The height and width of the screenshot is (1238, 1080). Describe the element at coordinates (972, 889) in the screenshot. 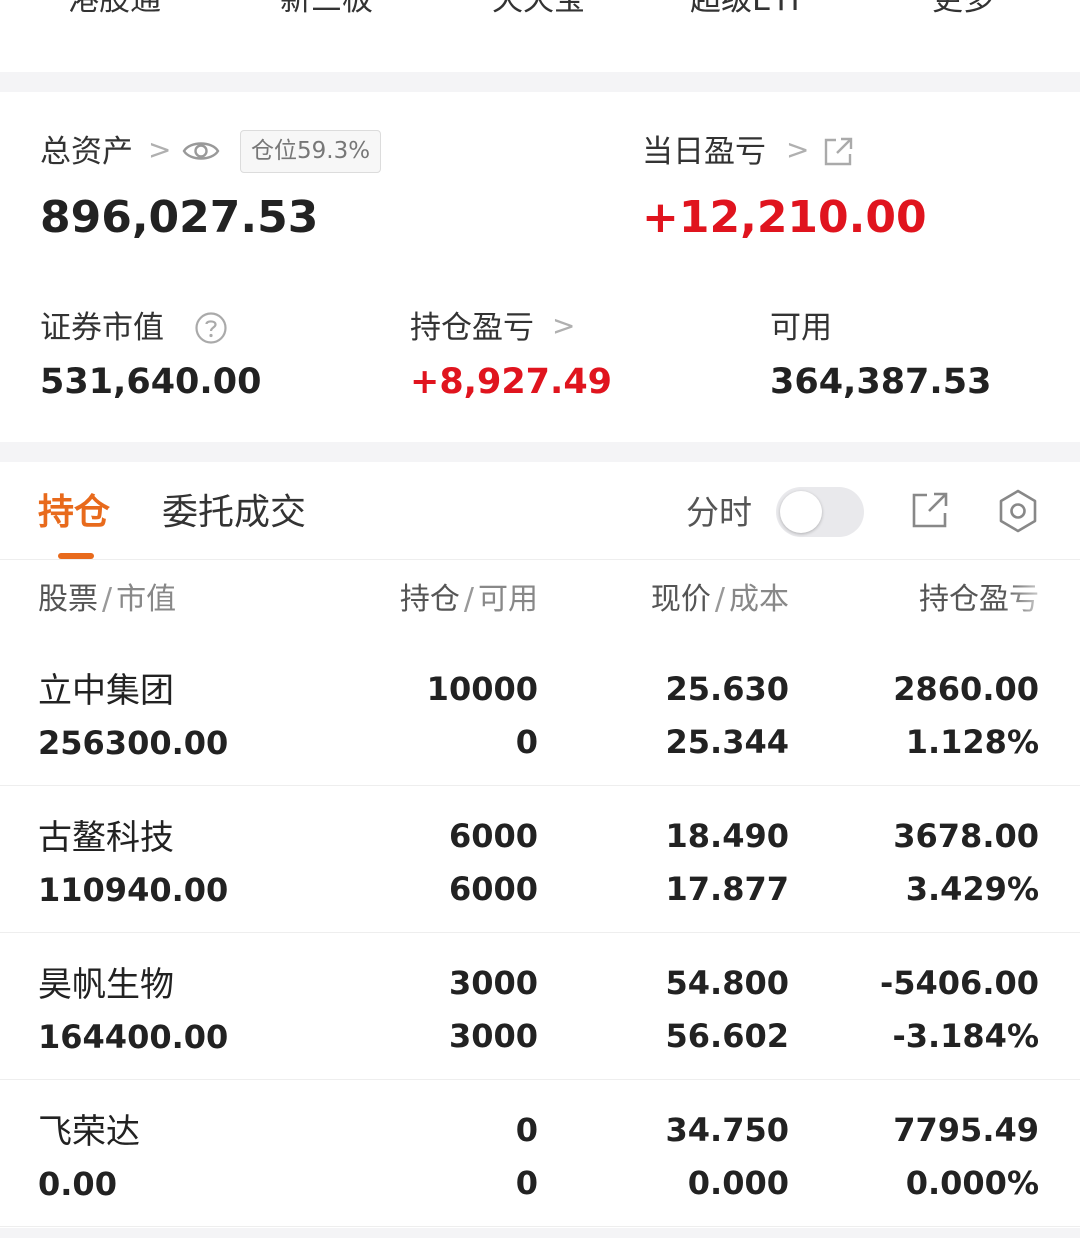

I see `holding-pl-percent: 3.429%` at that location.